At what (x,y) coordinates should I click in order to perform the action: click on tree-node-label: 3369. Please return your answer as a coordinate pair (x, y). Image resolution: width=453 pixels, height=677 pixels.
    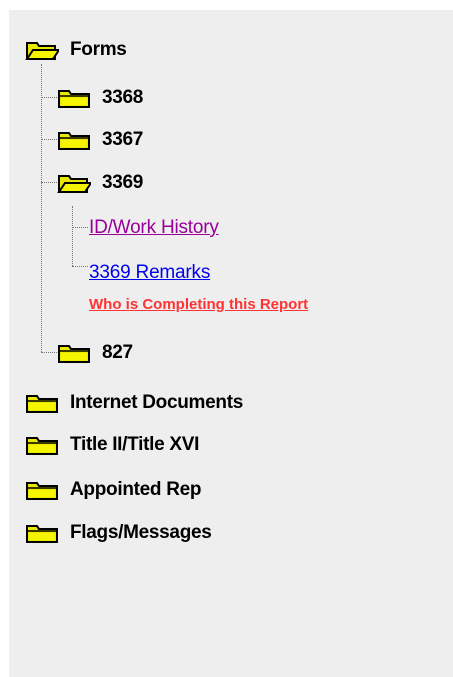
    Looking at the image, I should click on (123, 182).